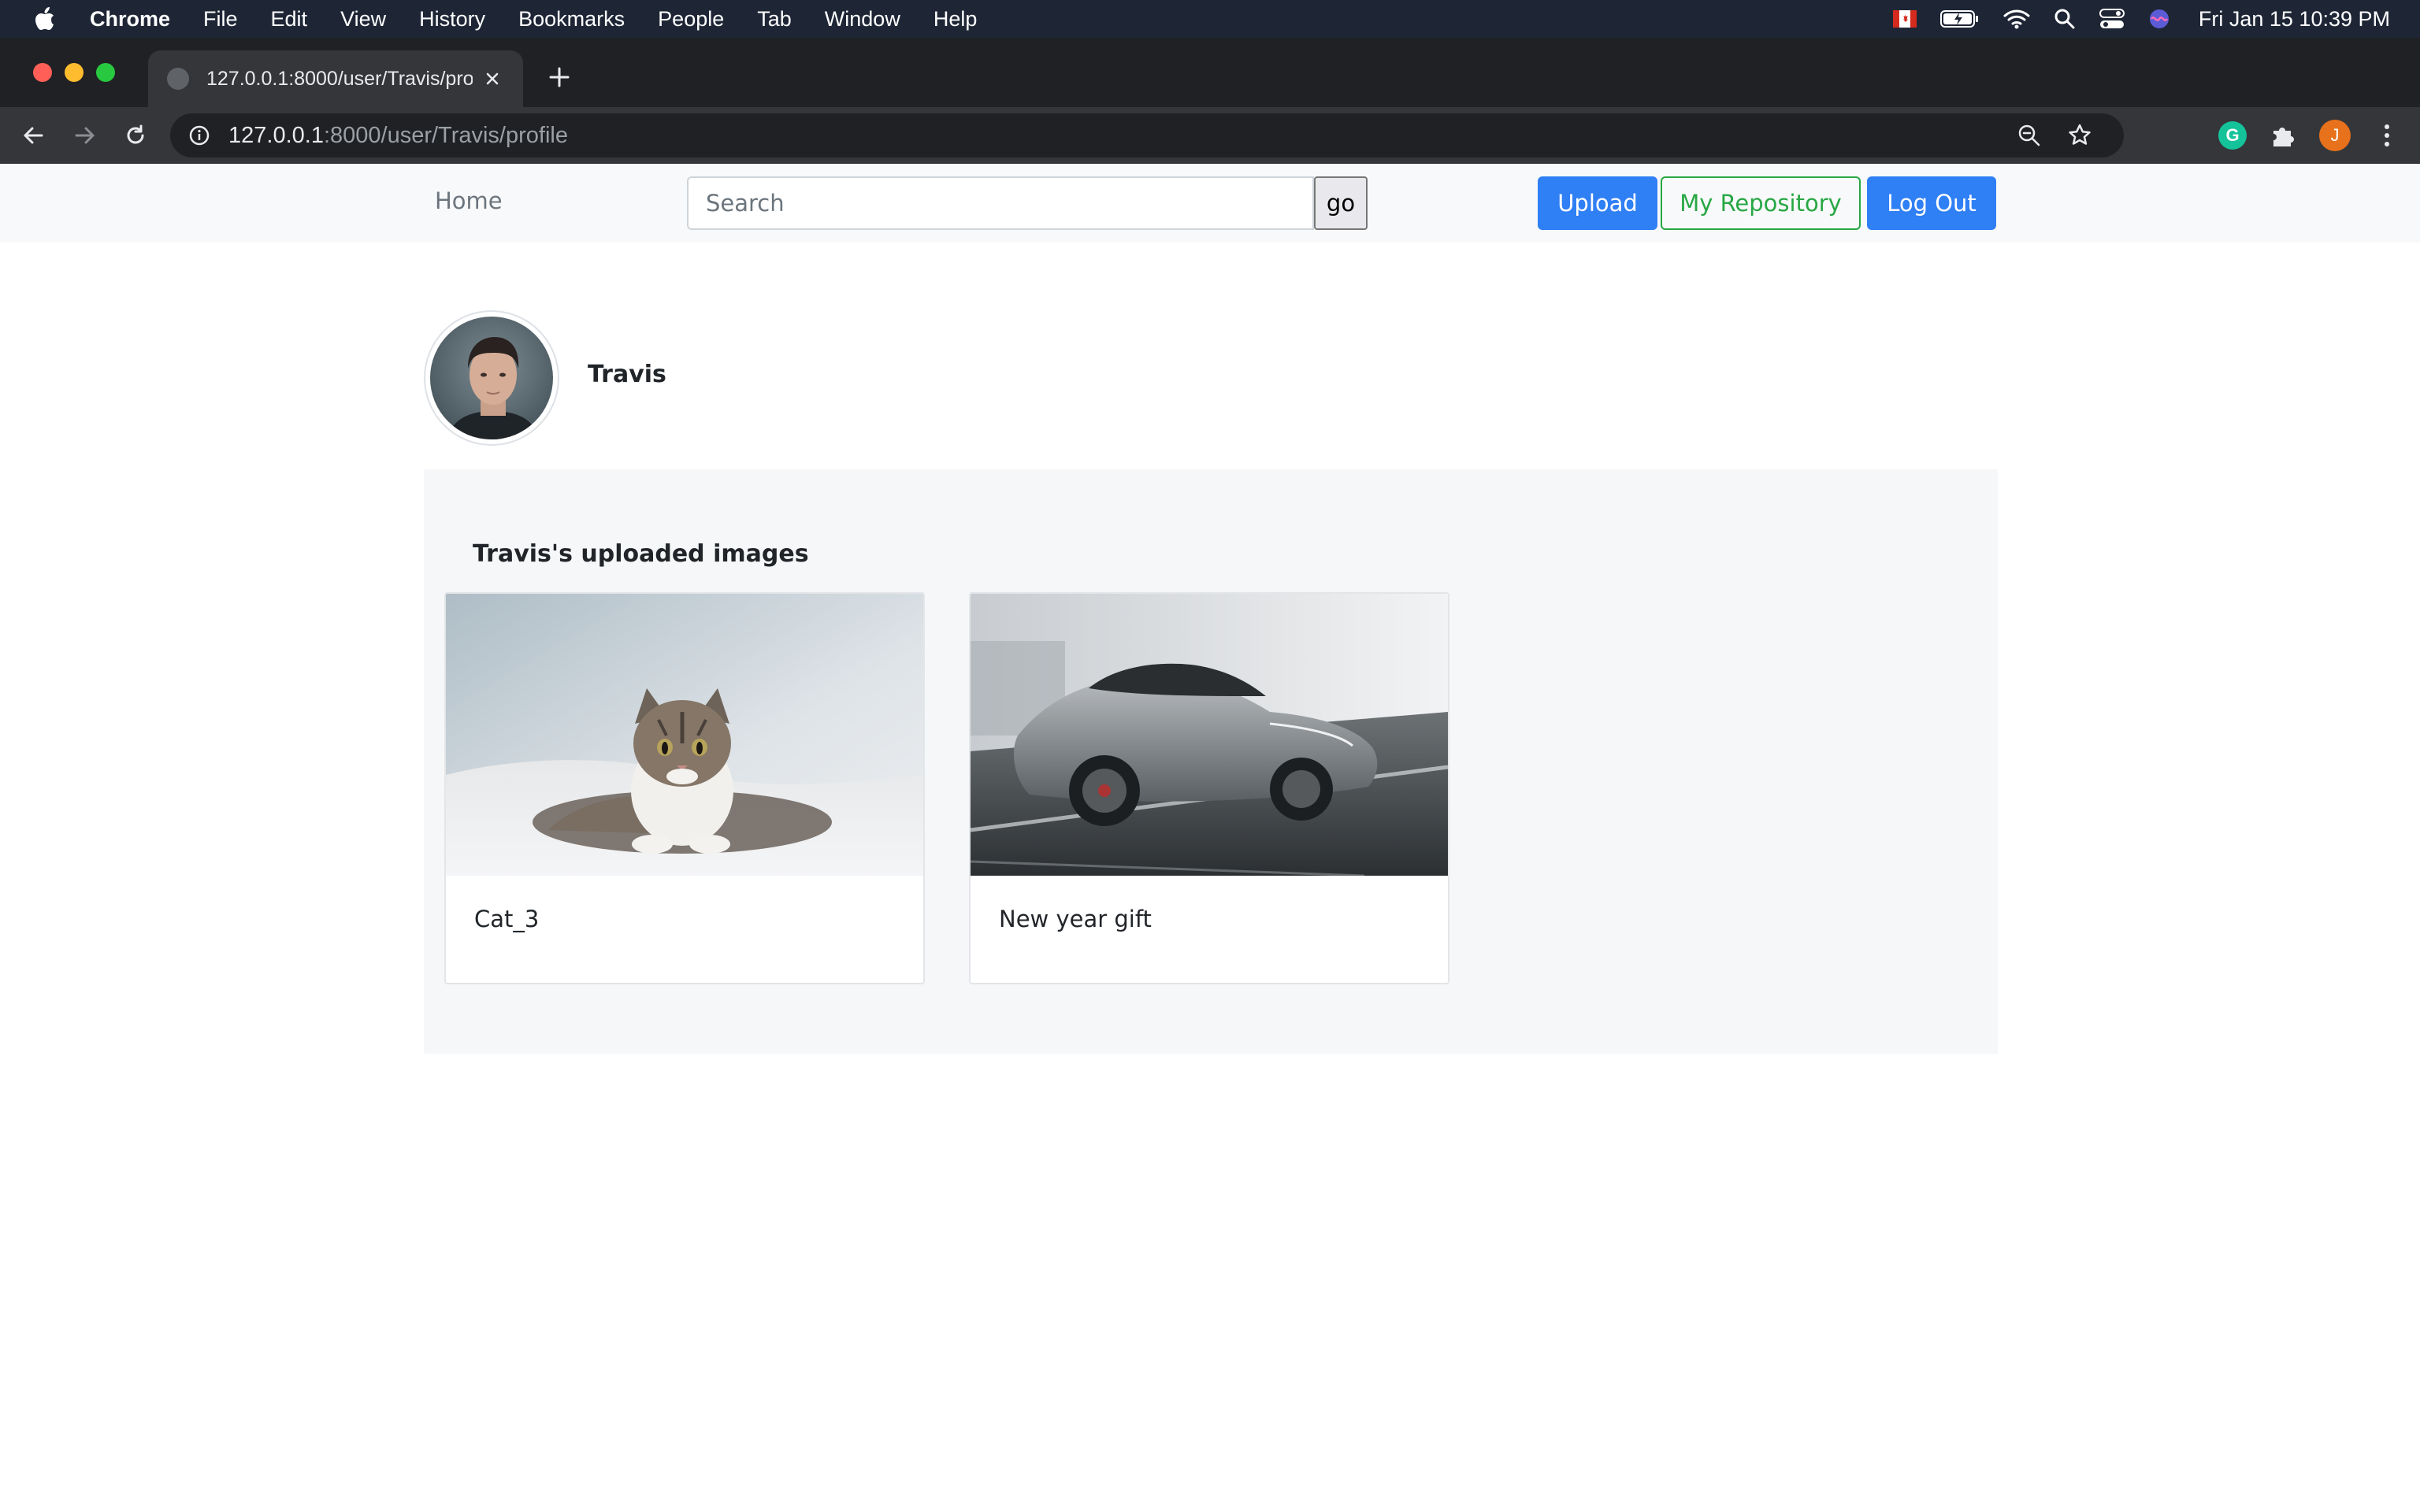  What do you see at coordinates (1210, 72) in the screenshot?
I see `browser-tab-strip: 127.0.0.1:8000/user/Travis/profile` at bounding box center [1210, 72].